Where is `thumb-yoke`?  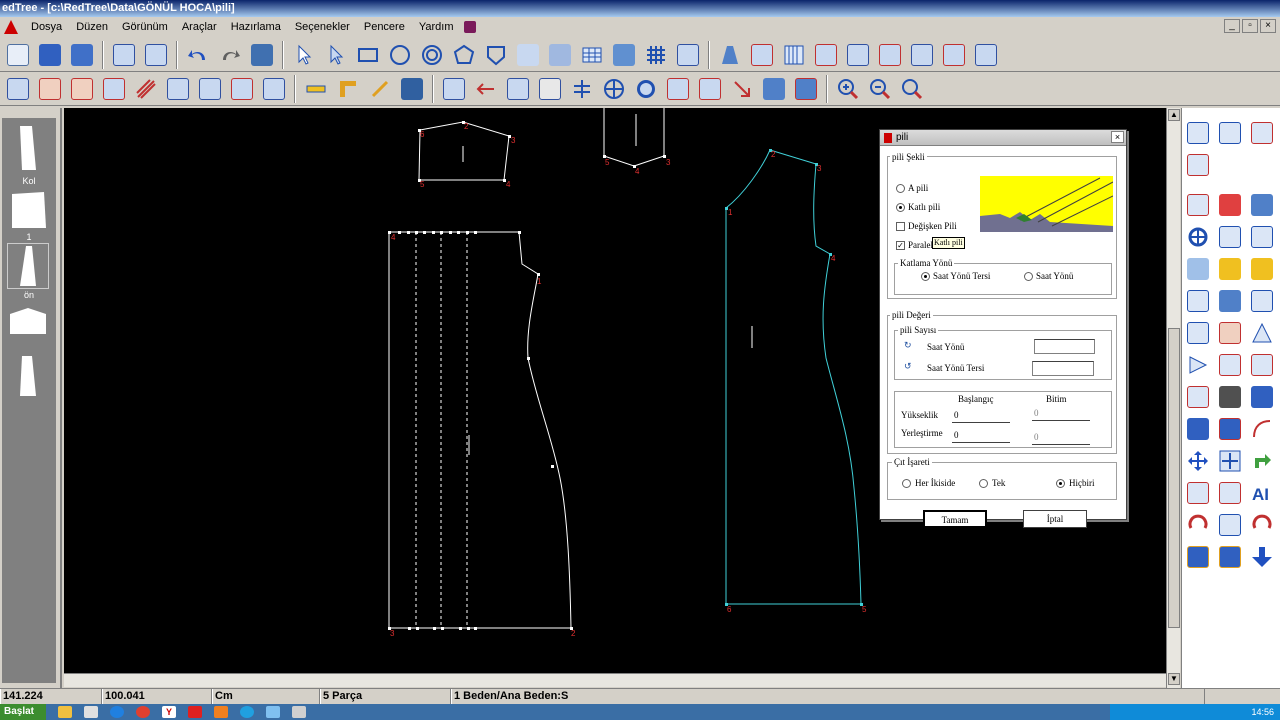
thumb-yoke is located at coordinates (28, 321).